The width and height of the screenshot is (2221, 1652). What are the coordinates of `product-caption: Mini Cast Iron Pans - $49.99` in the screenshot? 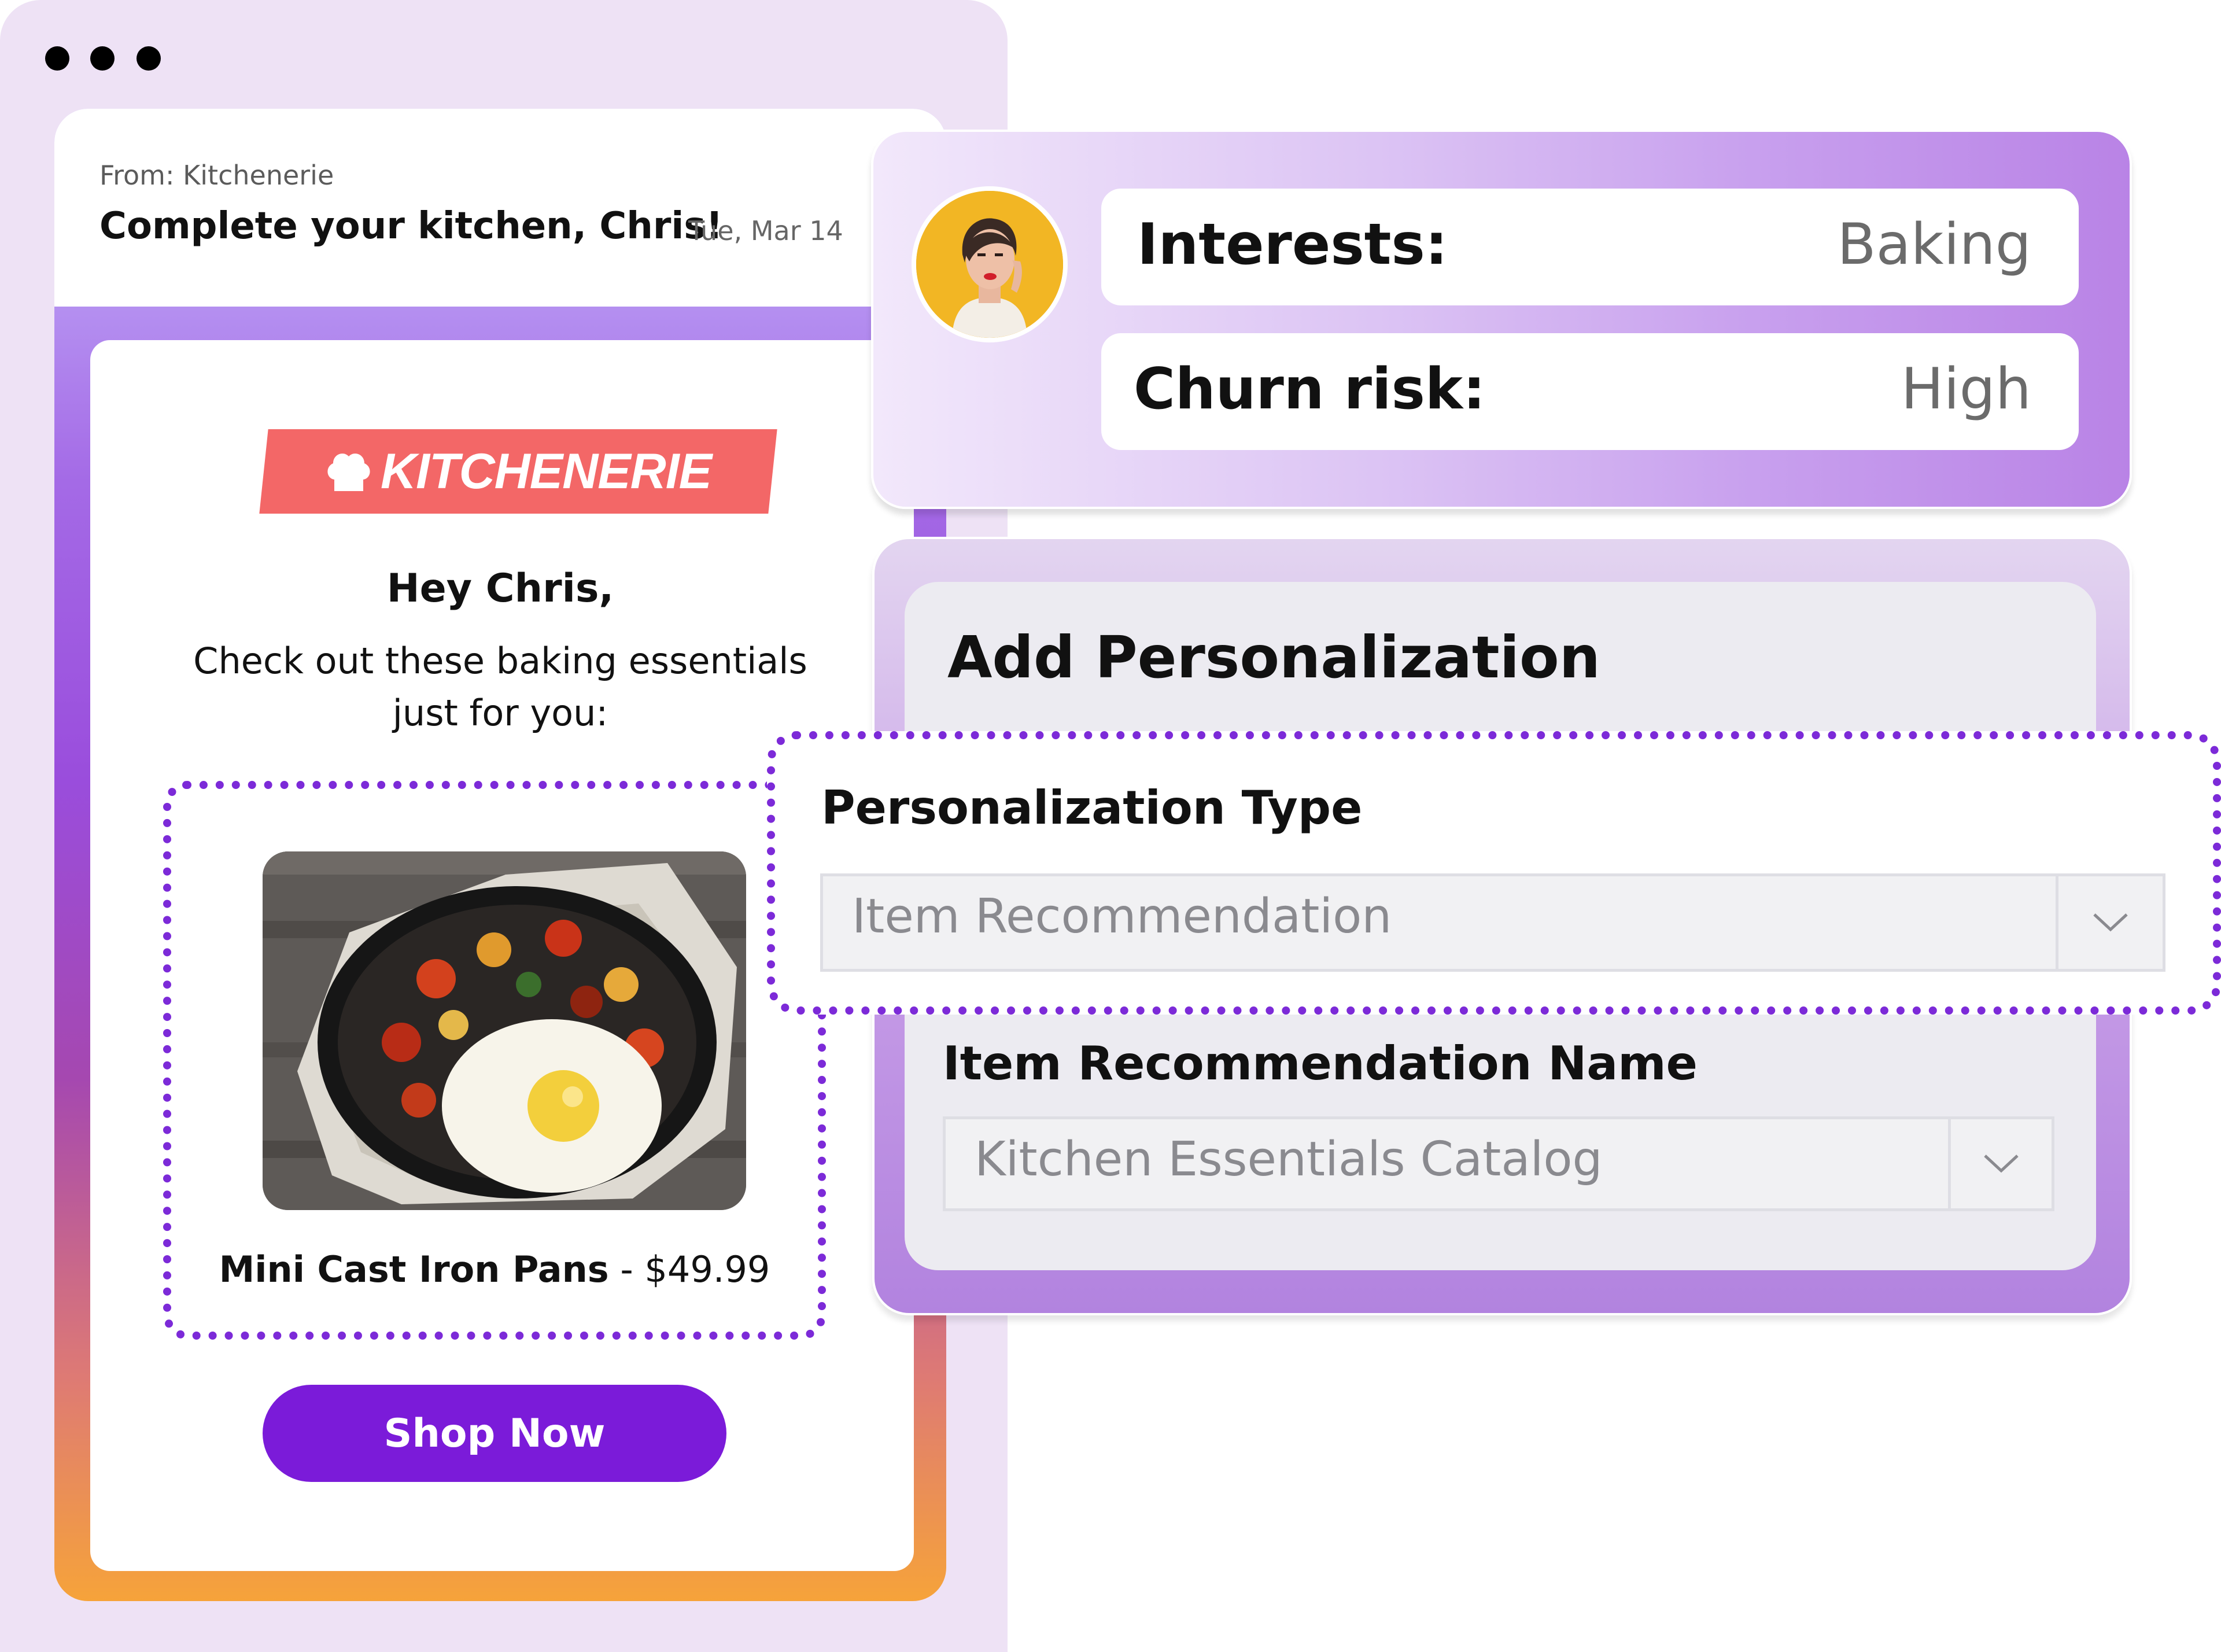 It's located at (494, 1269).